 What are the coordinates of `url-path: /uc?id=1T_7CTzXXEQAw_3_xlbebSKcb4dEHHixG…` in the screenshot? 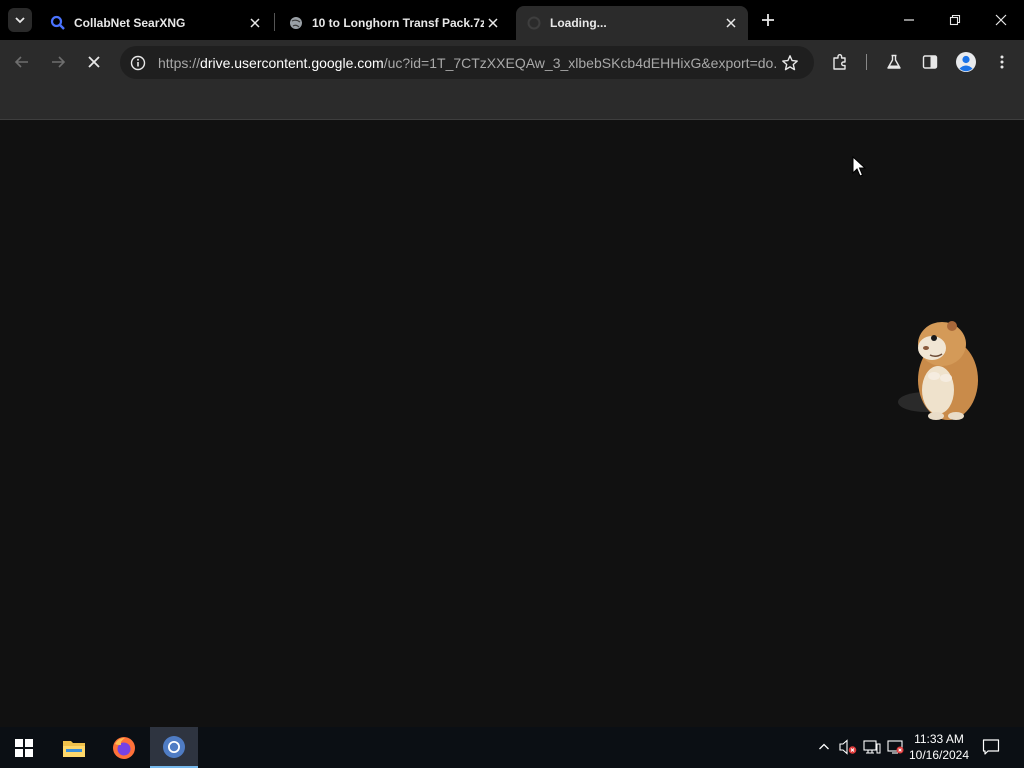 It's located at (579, 62).